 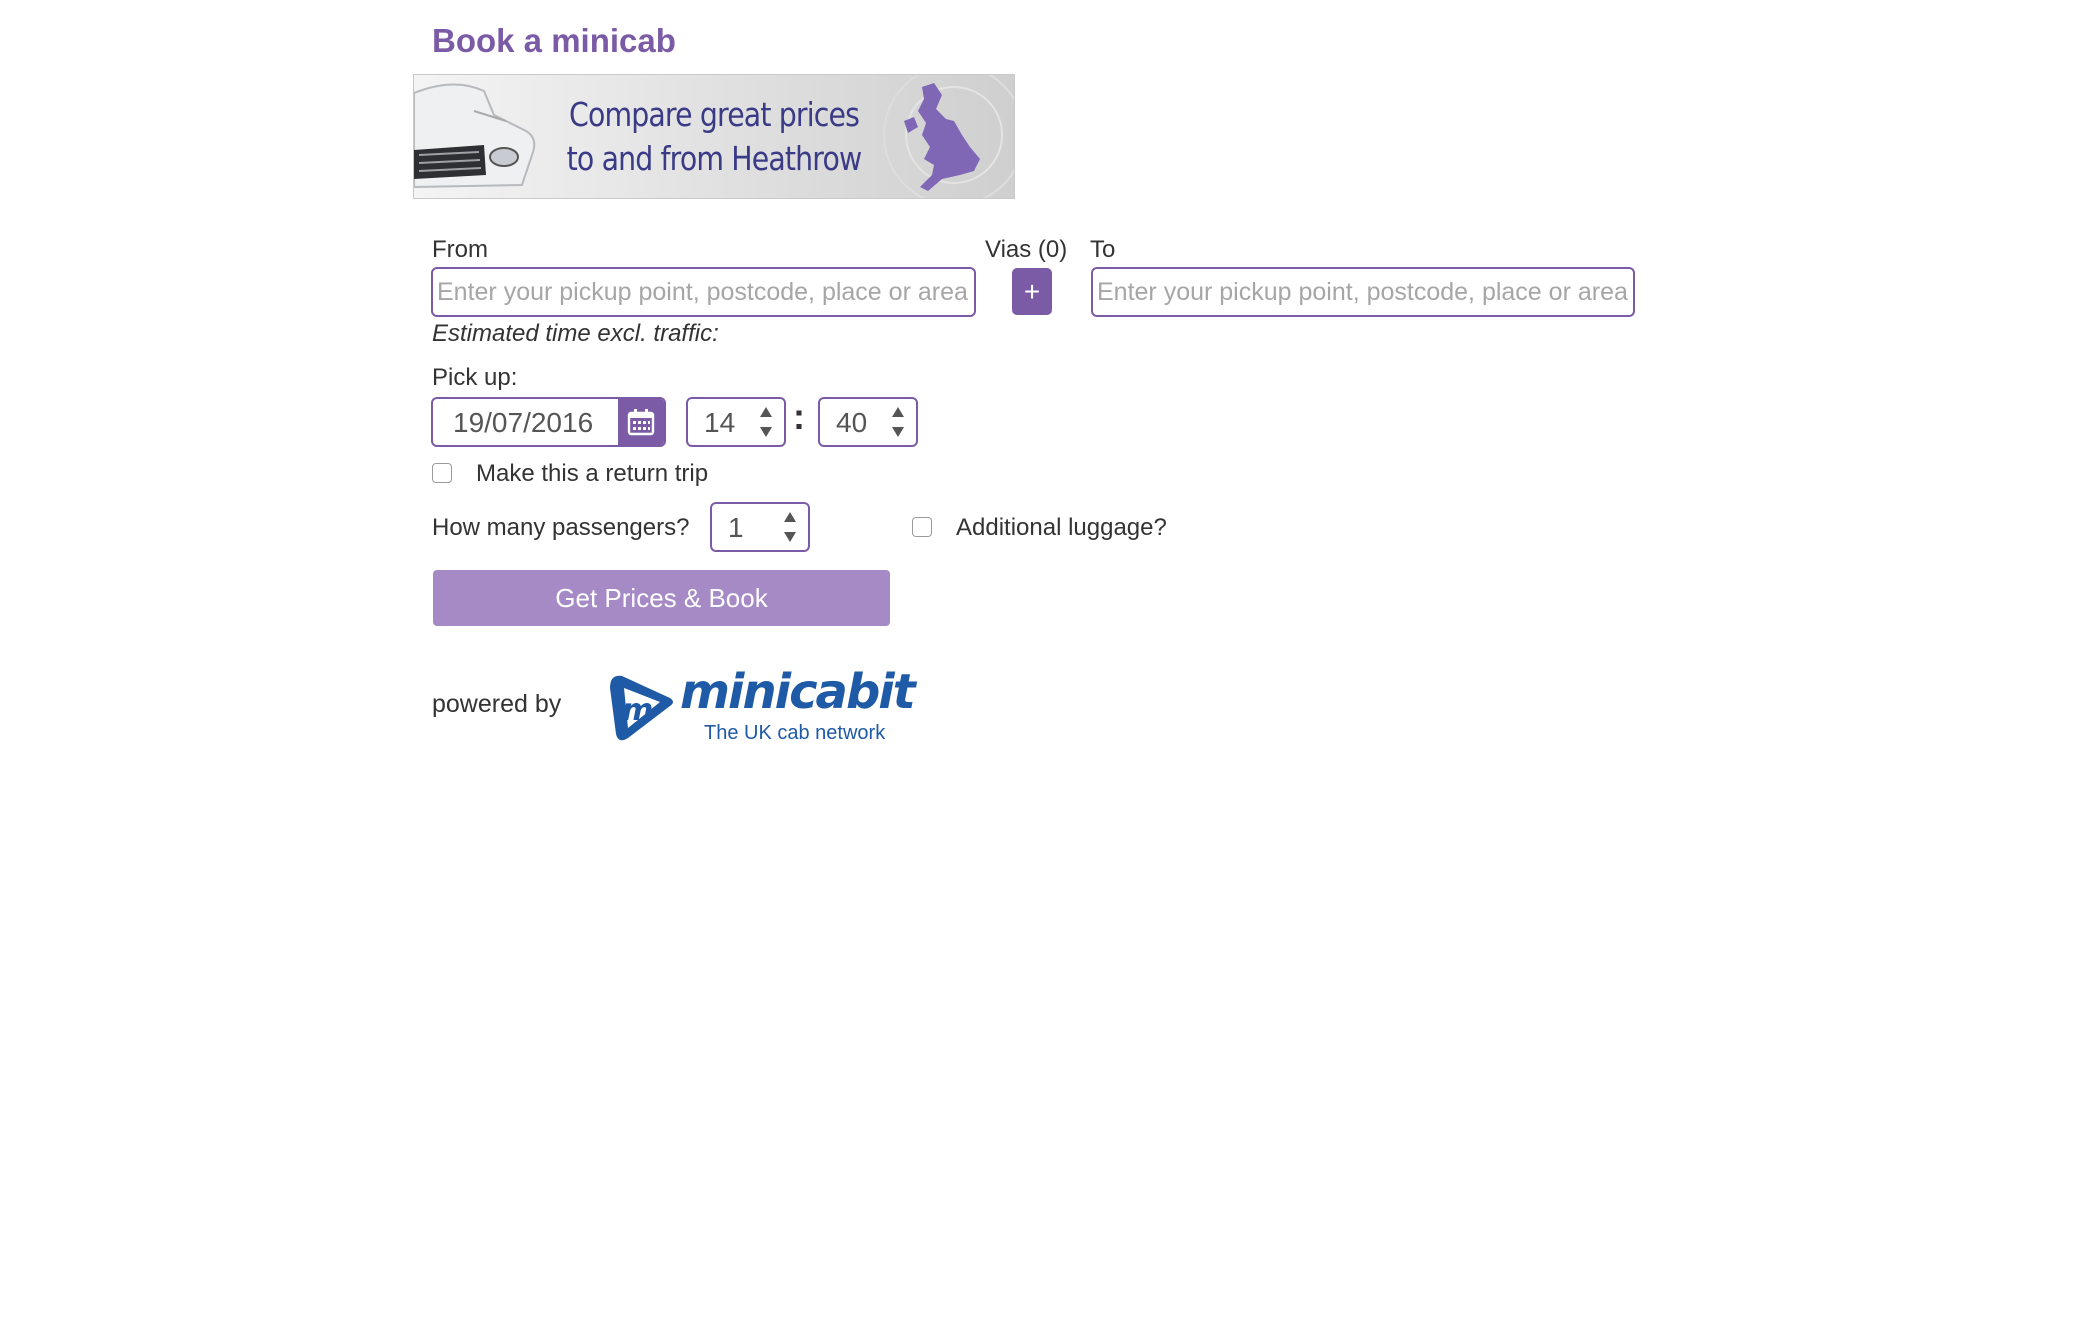 What do you see at coordinates (760, 527) in the screenshot?
I see `passengers-select: 1` at bounding box center [760, 527].